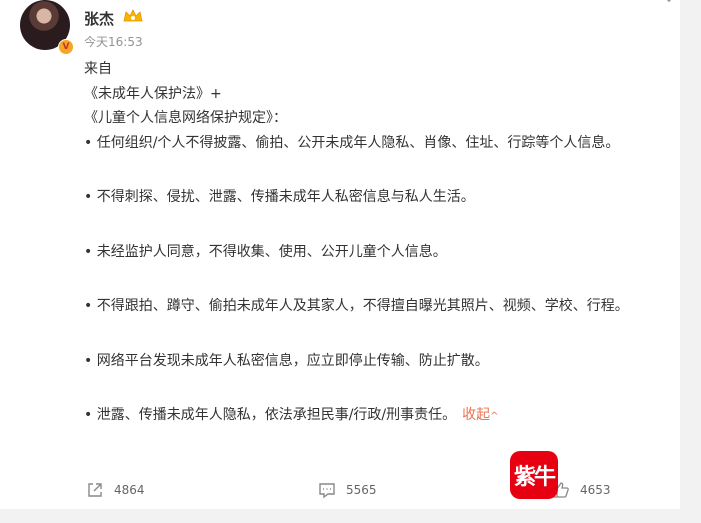 The image size is (701, 523). Describe the element at coordinates (690, 261) in the screenshot. I see `scrollbar-track` at that location.